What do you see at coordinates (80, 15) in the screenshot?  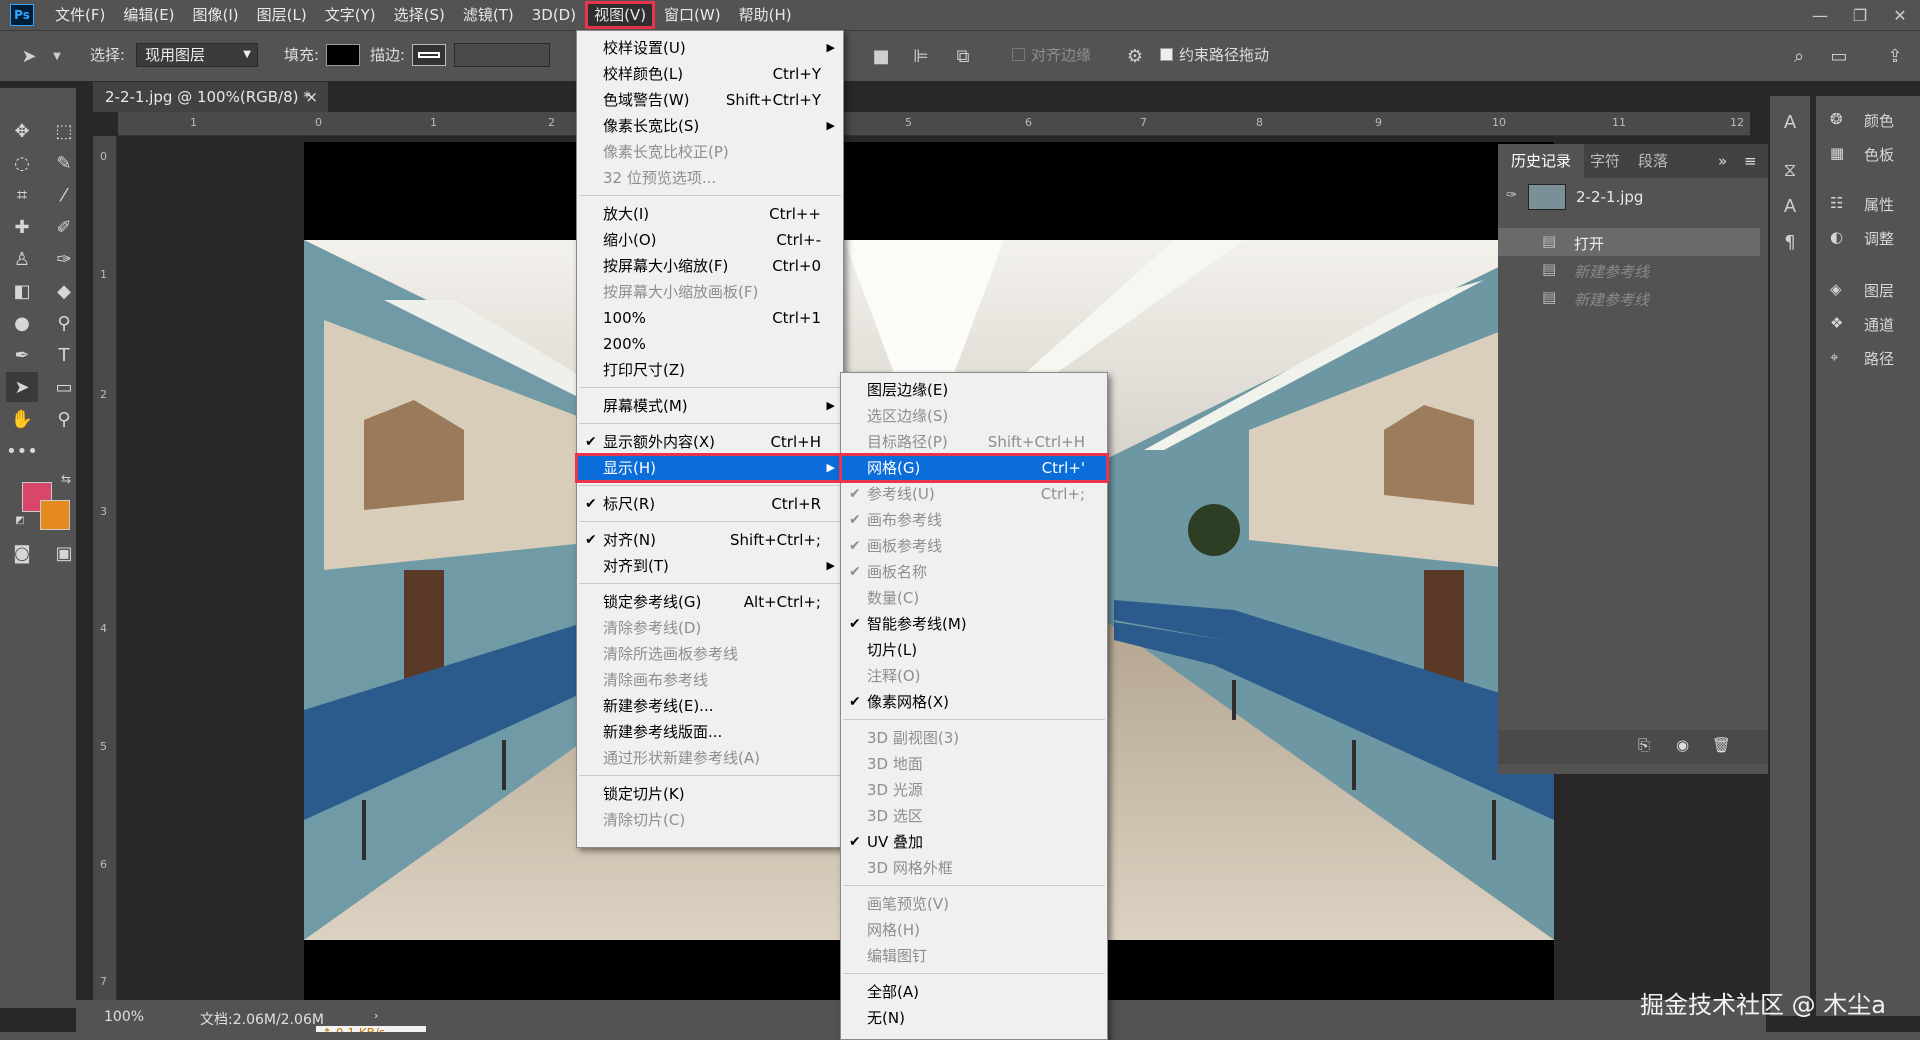 I see `menu-0: 文件(F)` at bounding box center [80, 15].